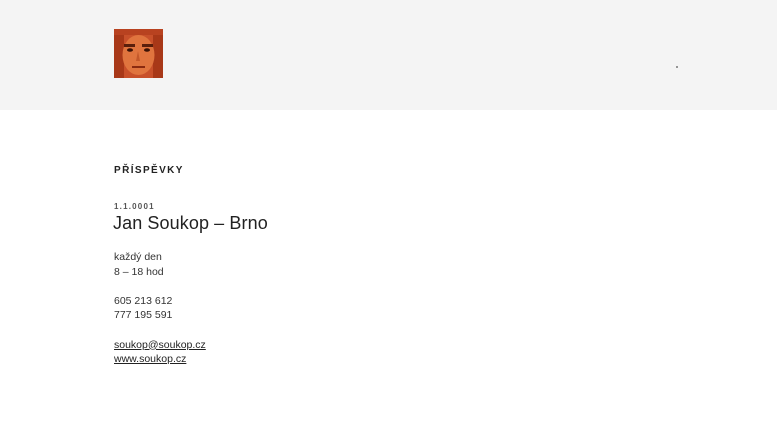 The width and height of the screenshot is (777, 423). Describe the element at coordinates (149, 170) in the screenshot. I see `page-title: Příspěvky` at that location.